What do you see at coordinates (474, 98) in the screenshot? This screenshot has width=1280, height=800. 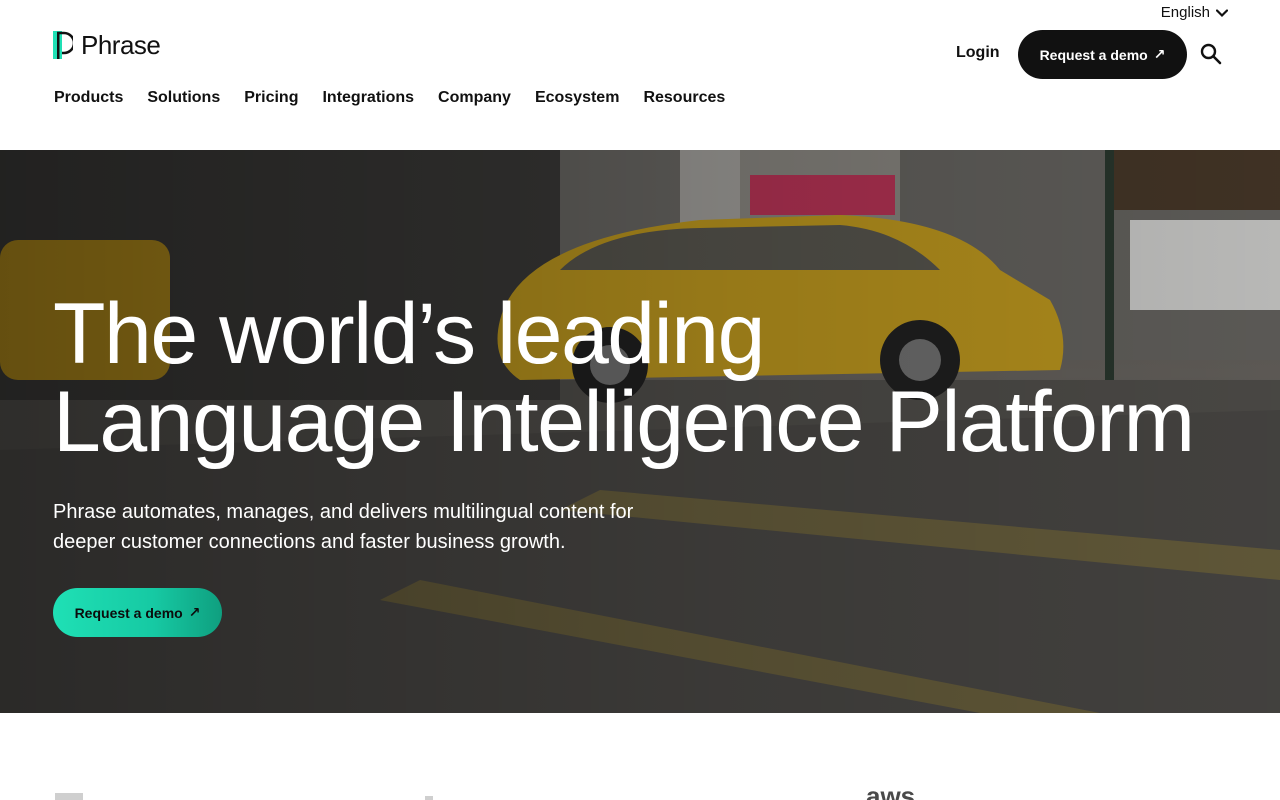 I see `nav-item-company: Company` at bounding box center [474, 98].